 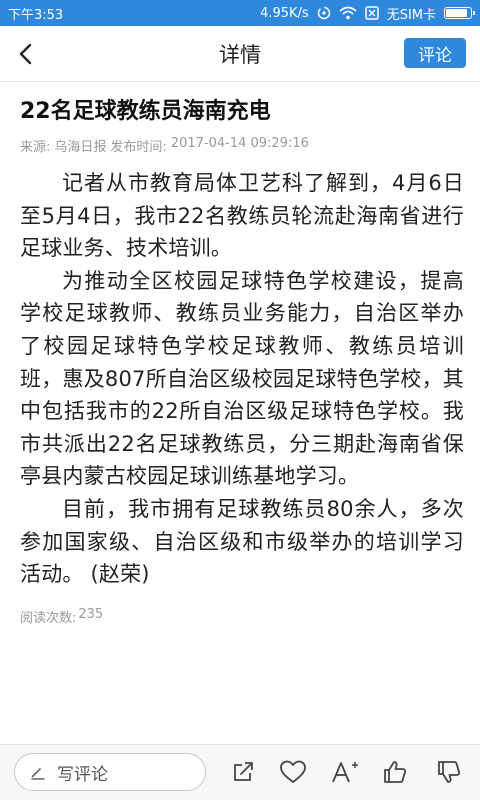 I want to click on read-count: 阅读次数: 235, so click(x=242, y=616).